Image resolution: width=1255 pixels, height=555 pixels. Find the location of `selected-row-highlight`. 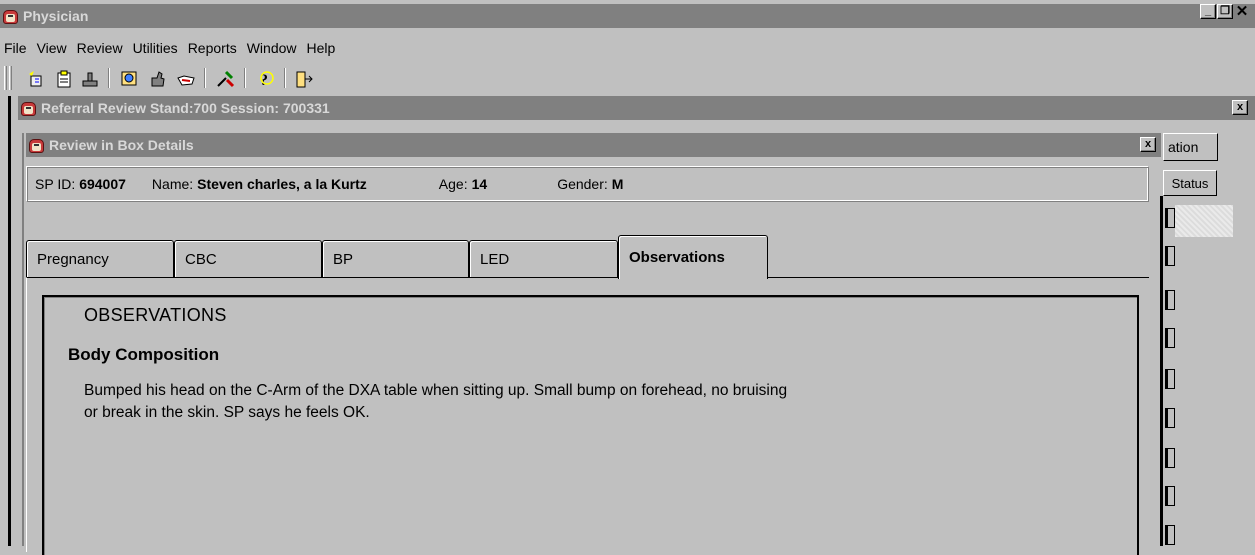

selected-row-highlight is located at coordinates (1204, 221).